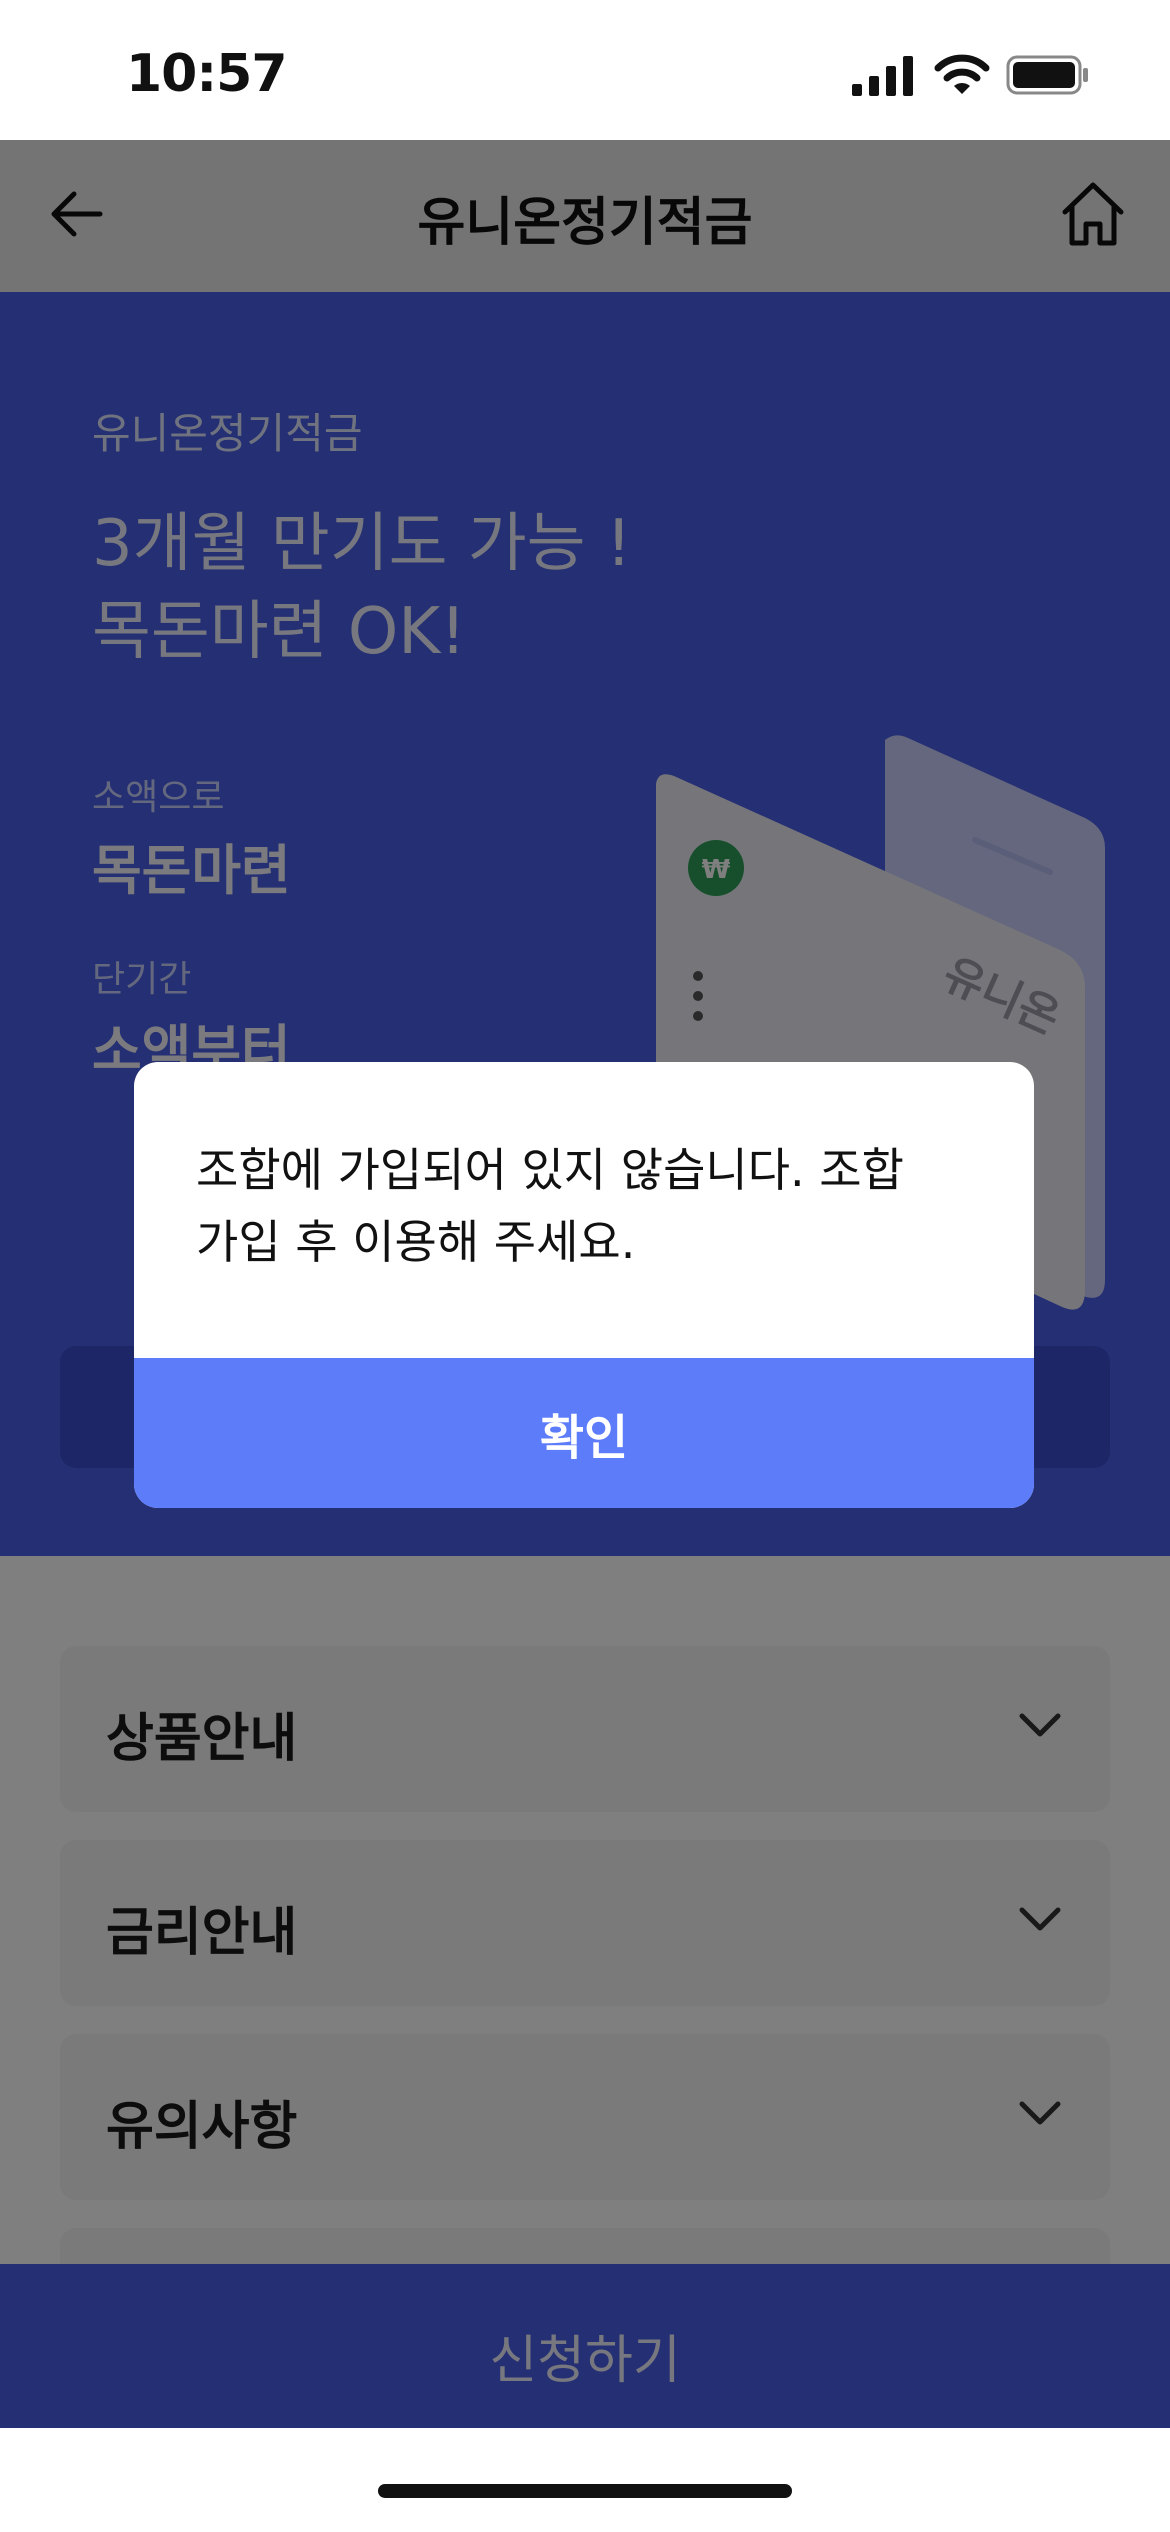 The height and width of the screenshot is (2532, 1170). I want to click on battery-icon, so click(1047, 75).